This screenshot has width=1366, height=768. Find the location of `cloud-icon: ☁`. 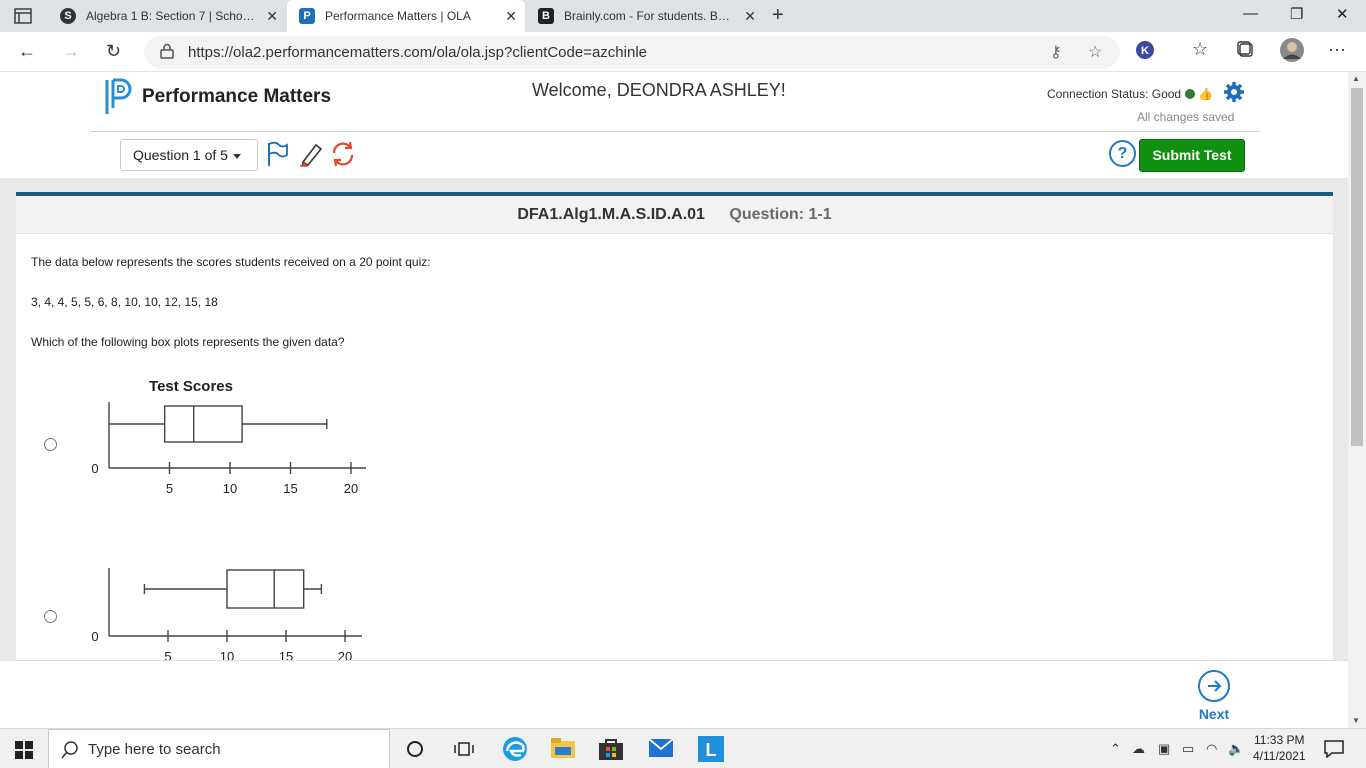

cloud-icon: ☁ is located at coordinates (1138, 749).